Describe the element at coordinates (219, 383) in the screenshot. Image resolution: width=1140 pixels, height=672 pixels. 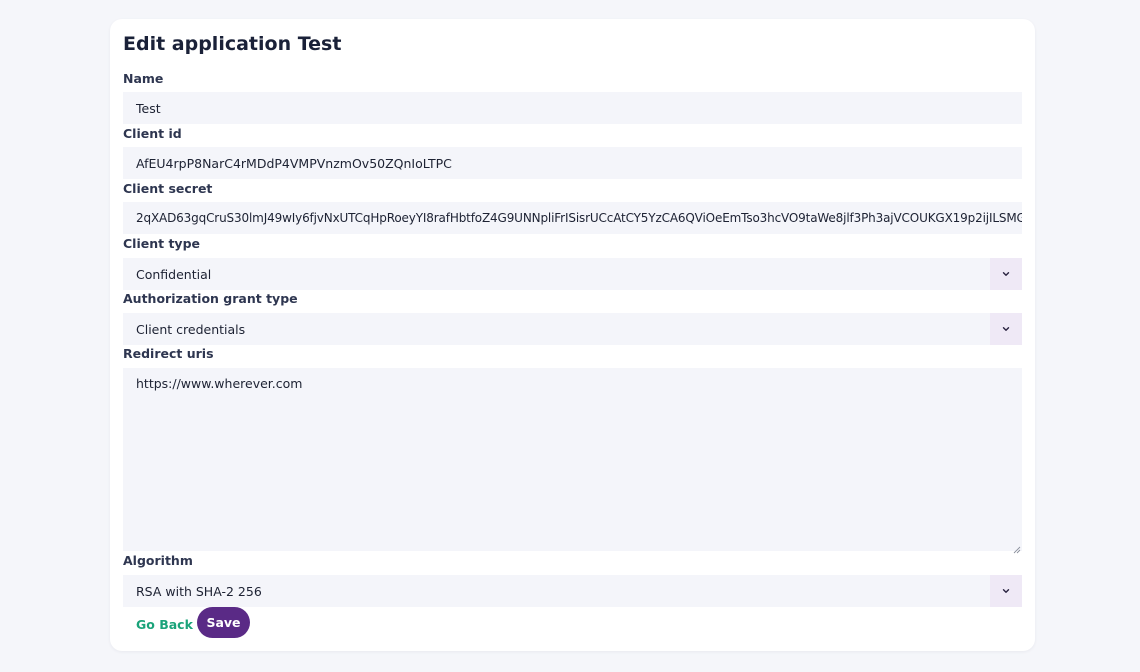
I see `redirect-uris-value: https://www.wherever.com` at that location.